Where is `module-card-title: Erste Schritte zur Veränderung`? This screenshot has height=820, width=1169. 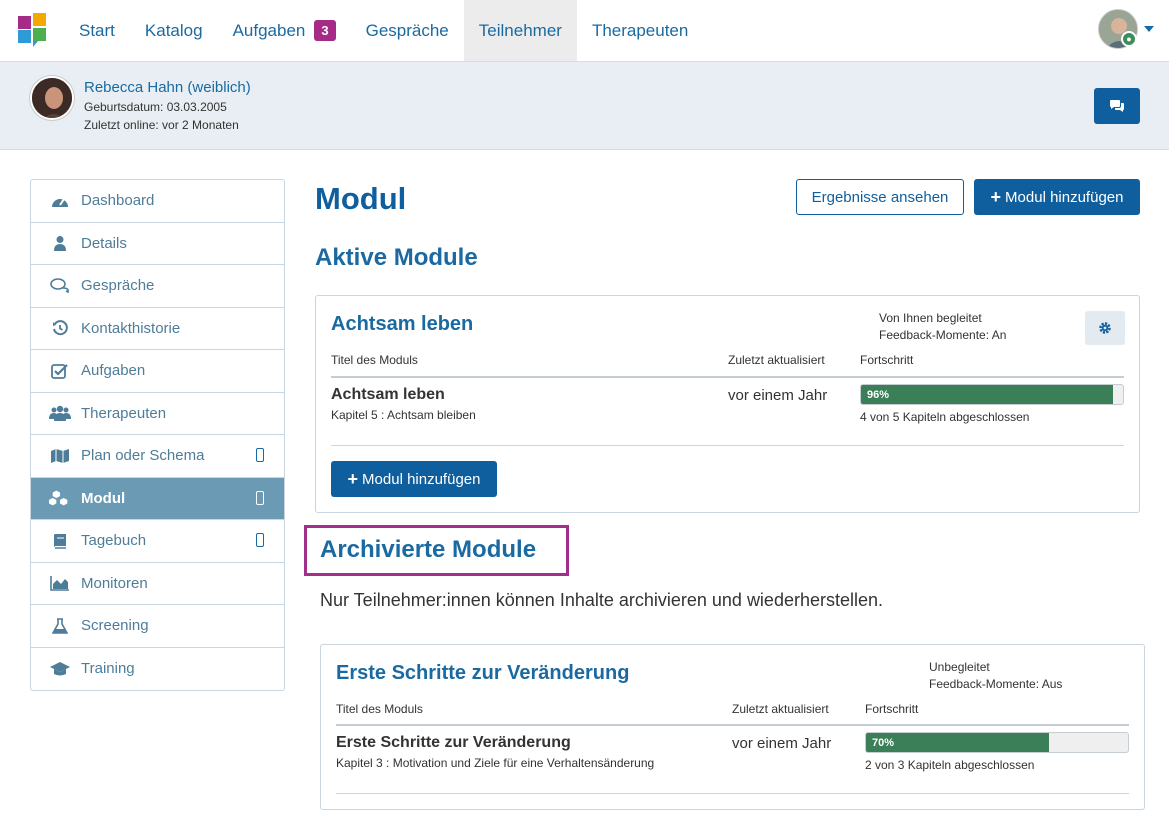
module-card-title: Erste Schritte zur Veränderung is located at coordinates (482, 673).